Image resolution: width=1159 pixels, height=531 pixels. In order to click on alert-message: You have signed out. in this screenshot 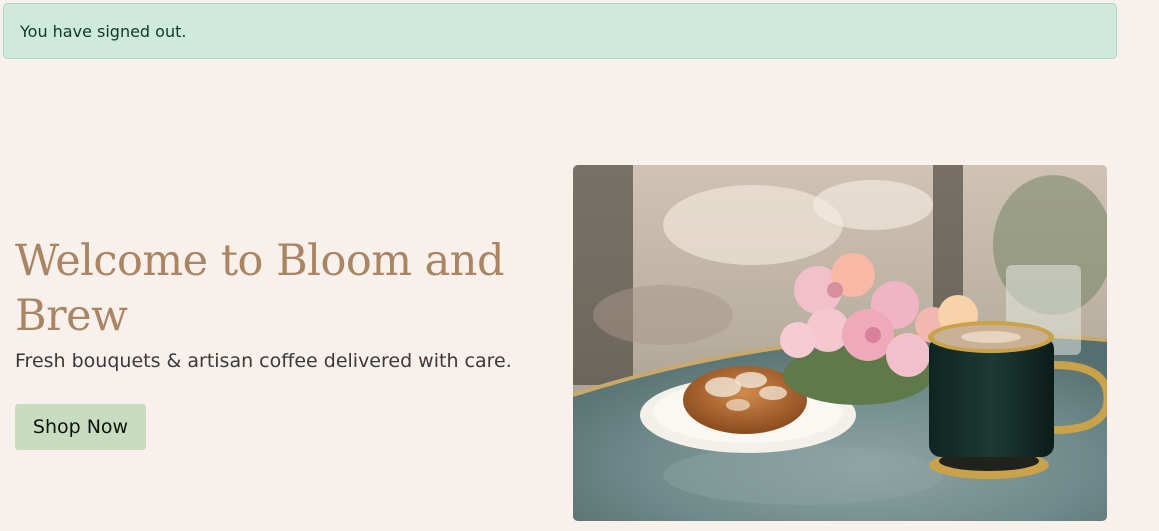, I will do `click(103, 31)`.